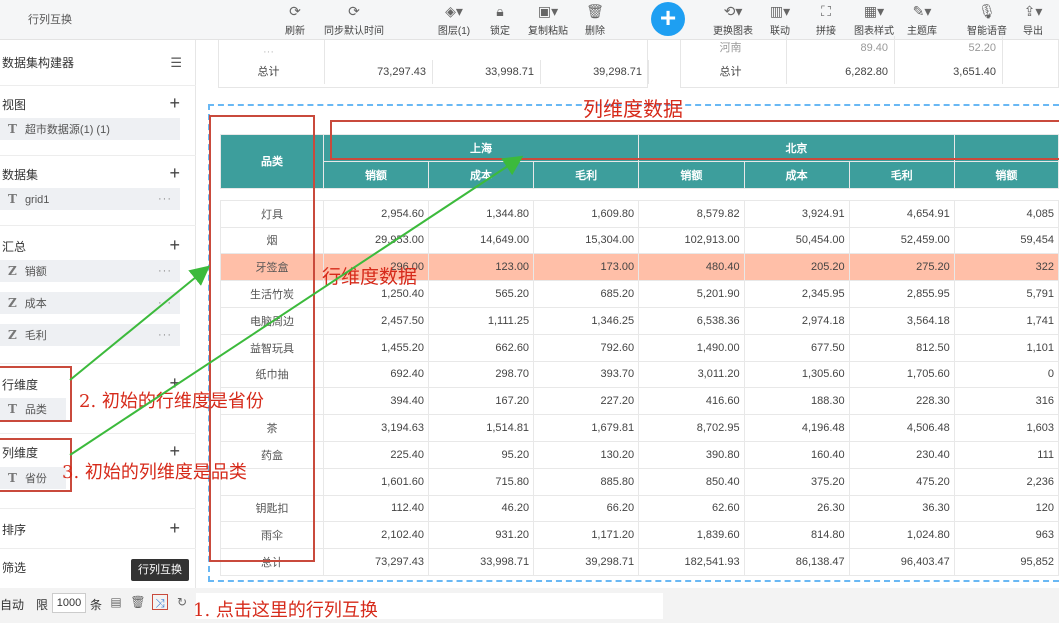 This screenshot has height=623, width=1059. I want to click on value-cell: 1,609.80, so click(586, 213).